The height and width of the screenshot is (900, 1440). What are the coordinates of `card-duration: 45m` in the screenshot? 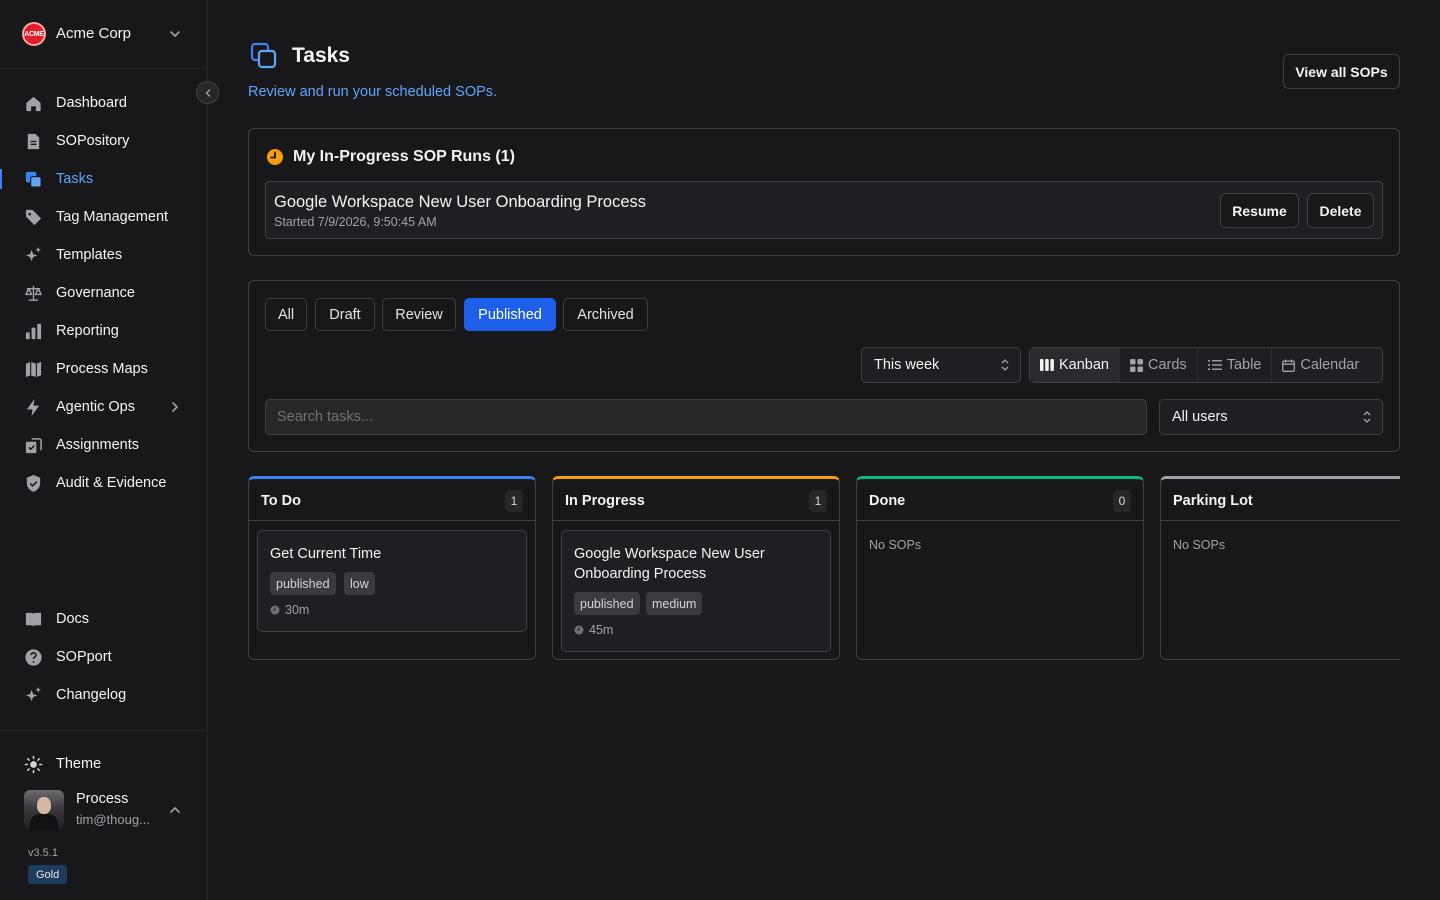 It's located at (593, 630).